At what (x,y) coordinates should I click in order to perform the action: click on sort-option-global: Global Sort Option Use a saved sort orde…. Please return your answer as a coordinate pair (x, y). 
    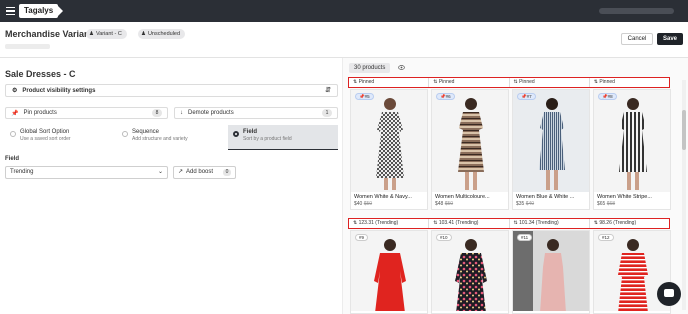
    Looking at the image, I should click on (60, 137).